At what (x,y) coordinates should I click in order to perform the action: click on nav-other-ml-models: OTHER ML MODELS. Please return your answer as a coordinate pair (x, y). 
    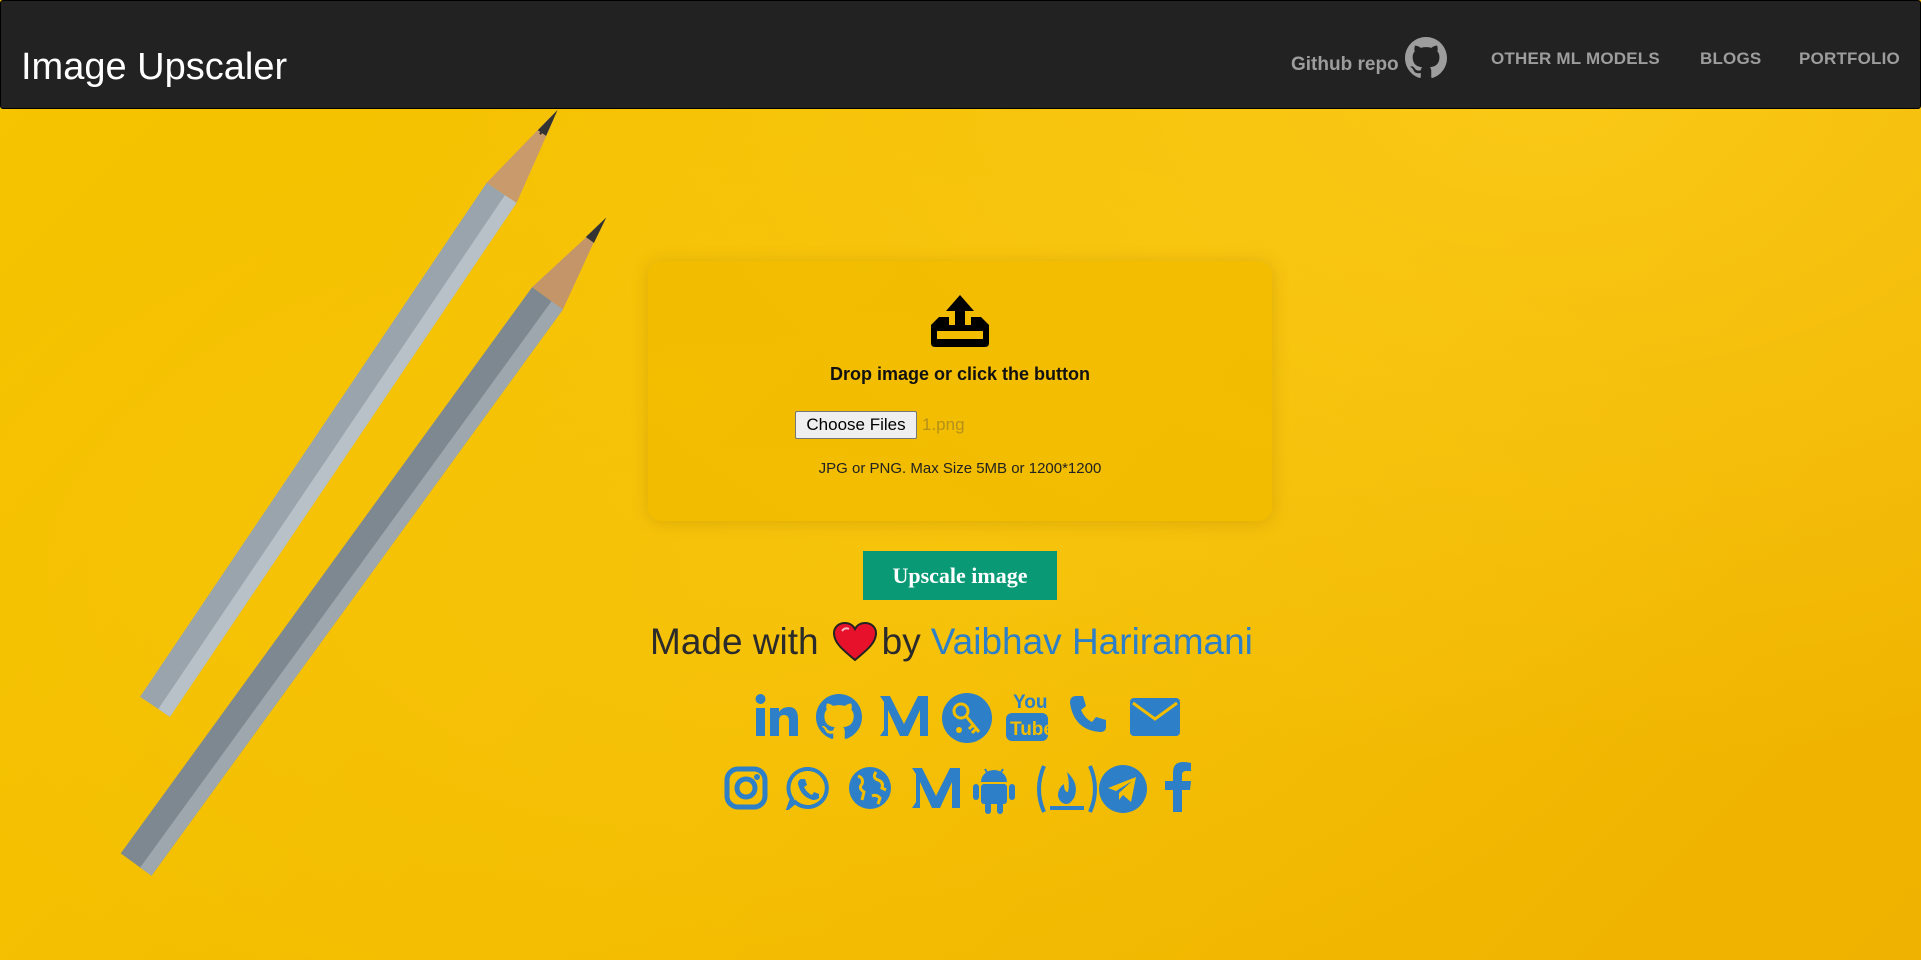
    Looking at the image, I should click on (1575, 59).